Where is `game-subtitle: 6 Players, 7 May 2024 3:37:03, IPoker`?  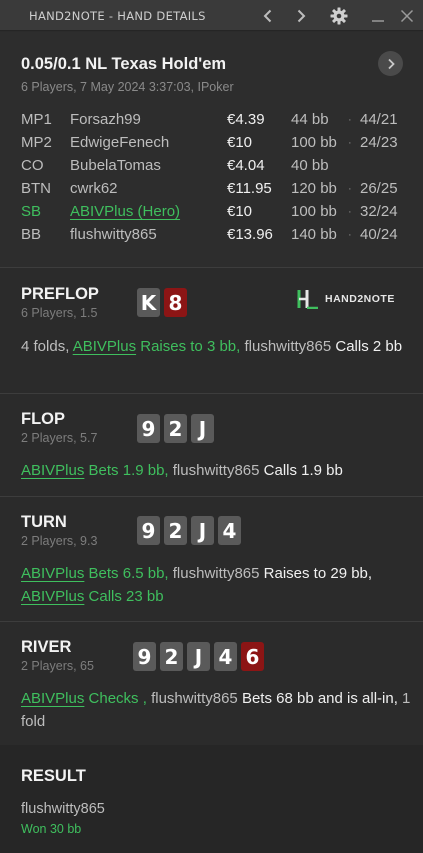 game-subtitle: 6 Players, 7 May 2024 3:37:03, IPoker is located at coordinates (127, 87).